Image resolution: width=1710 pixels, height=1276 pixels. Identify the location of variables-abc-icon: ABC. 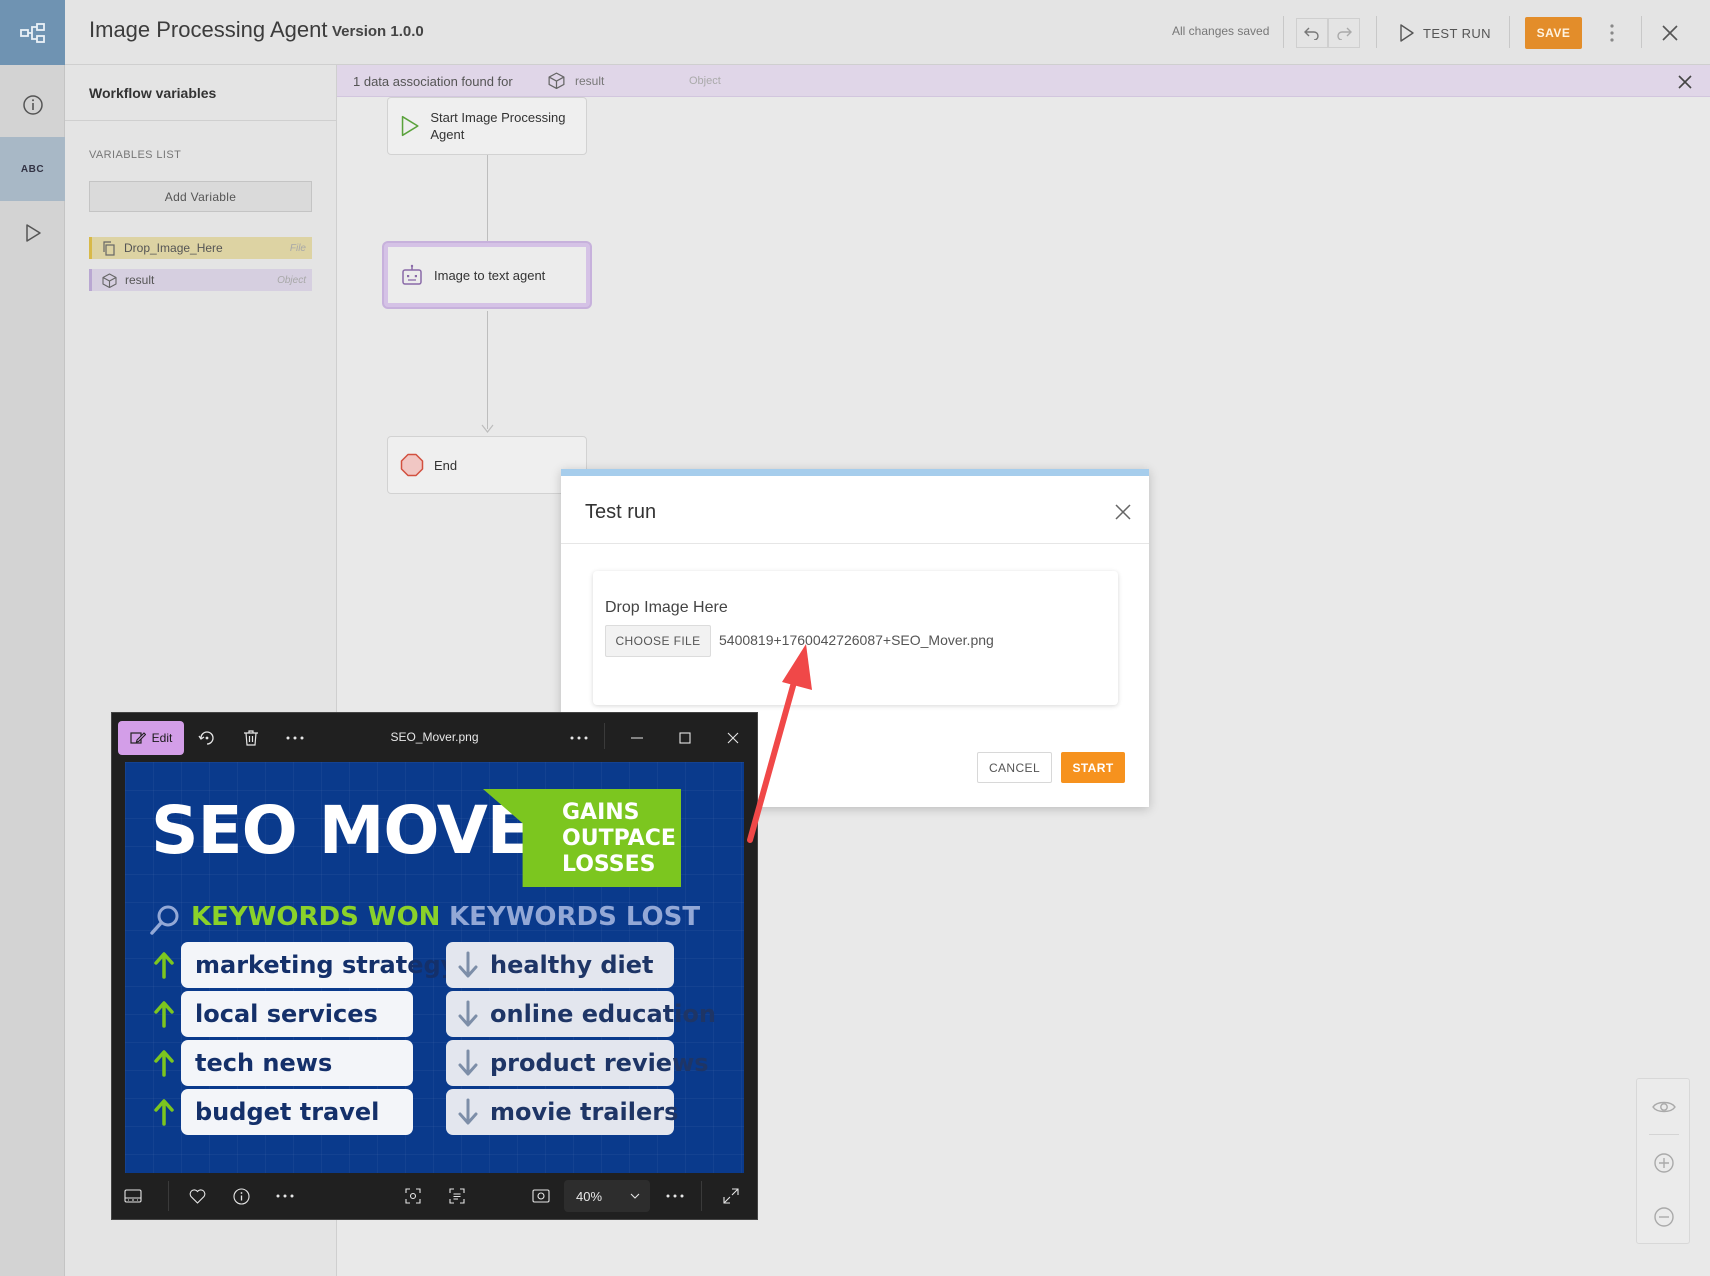
(32, 169).